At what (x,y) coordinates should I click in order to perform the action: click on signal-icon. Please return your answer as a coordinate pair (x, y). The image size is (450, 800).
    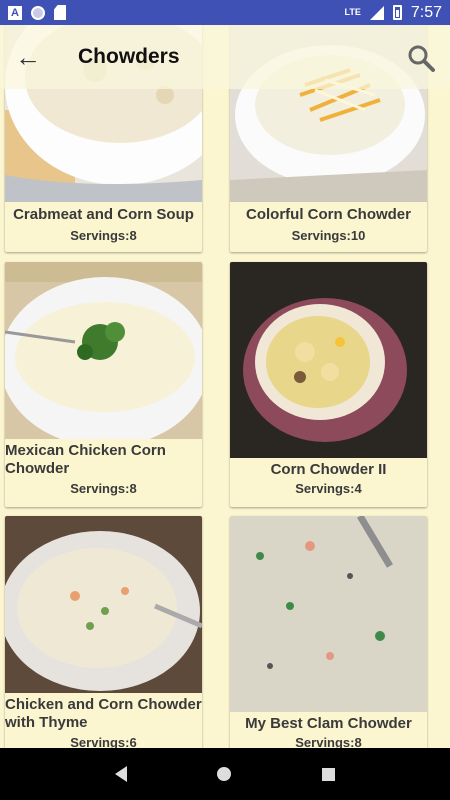
    Looking at the image, I should click on (376, 12).